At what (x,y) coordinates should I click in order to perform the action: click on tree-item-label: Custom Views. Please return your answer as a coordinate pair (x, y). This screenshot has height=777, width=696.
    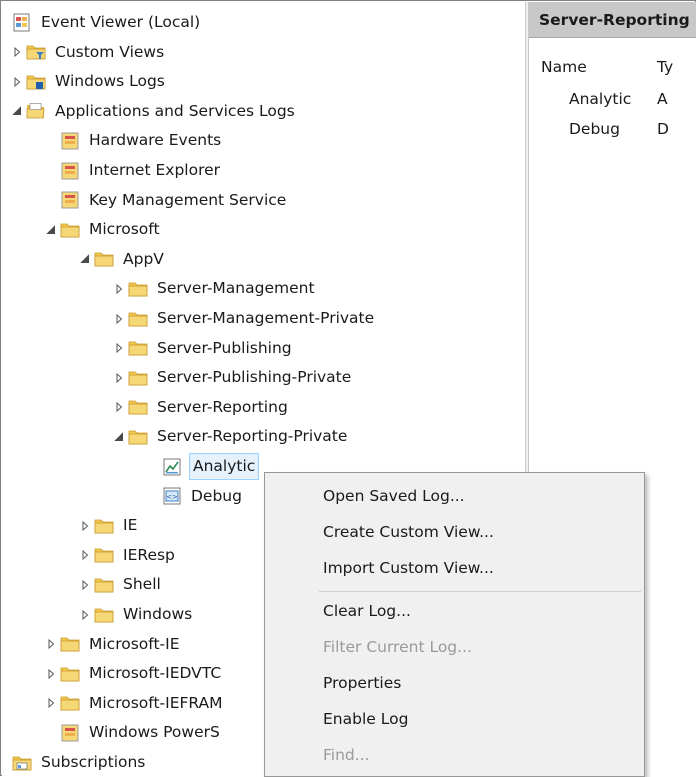
    Looking at the image, I should click on (110, 51).